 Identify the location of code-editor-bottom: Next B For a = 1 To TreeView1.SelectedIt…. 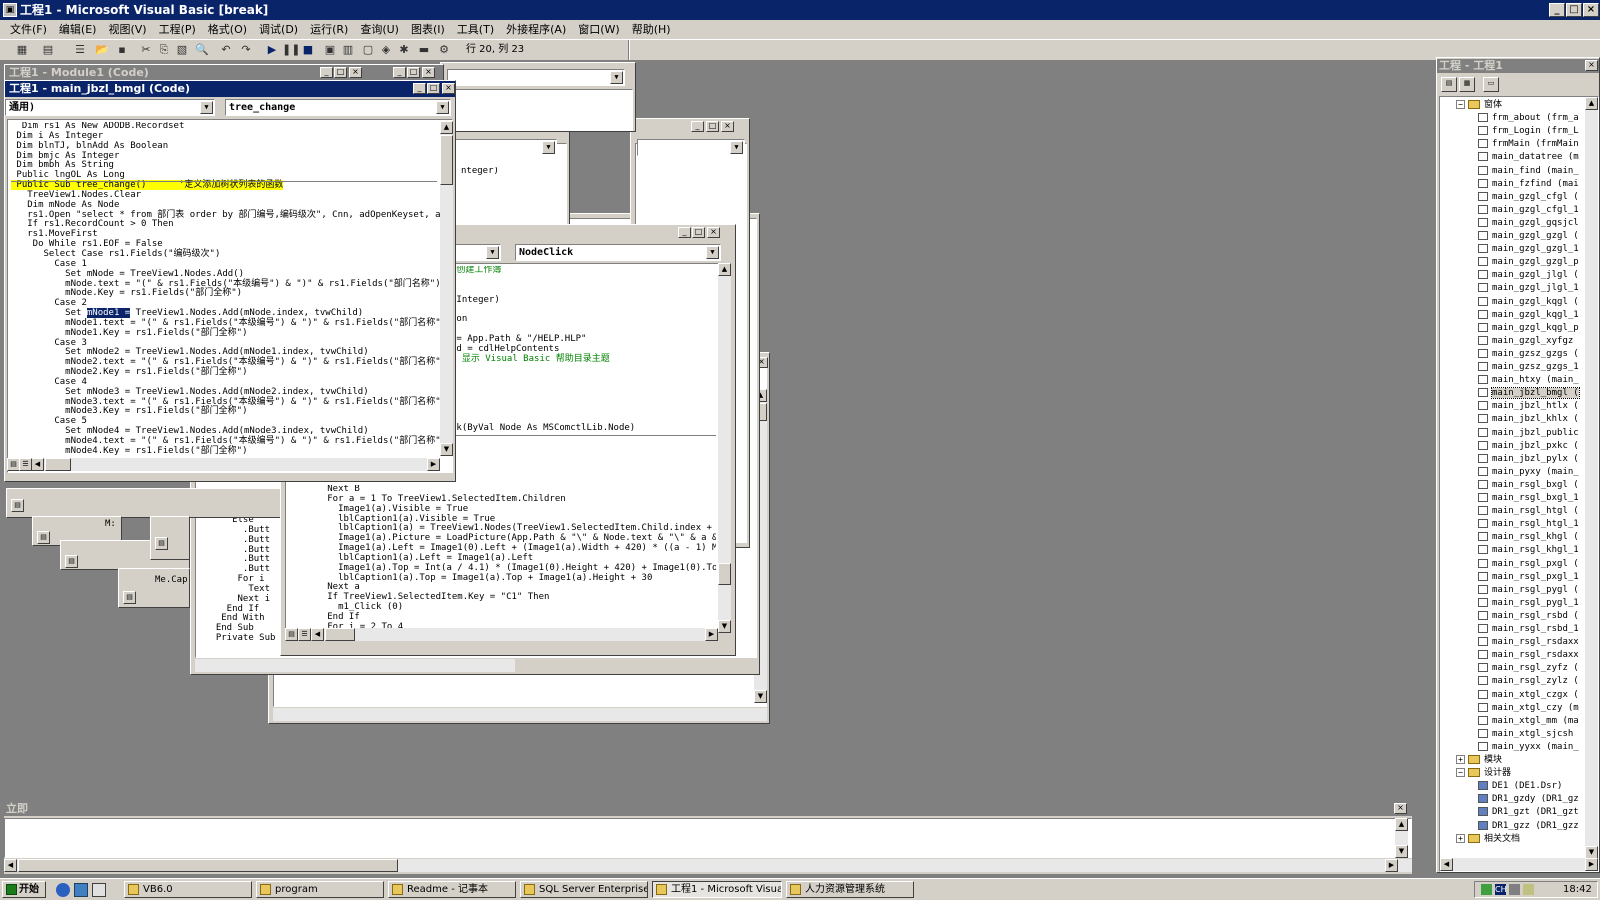
(513, 560).